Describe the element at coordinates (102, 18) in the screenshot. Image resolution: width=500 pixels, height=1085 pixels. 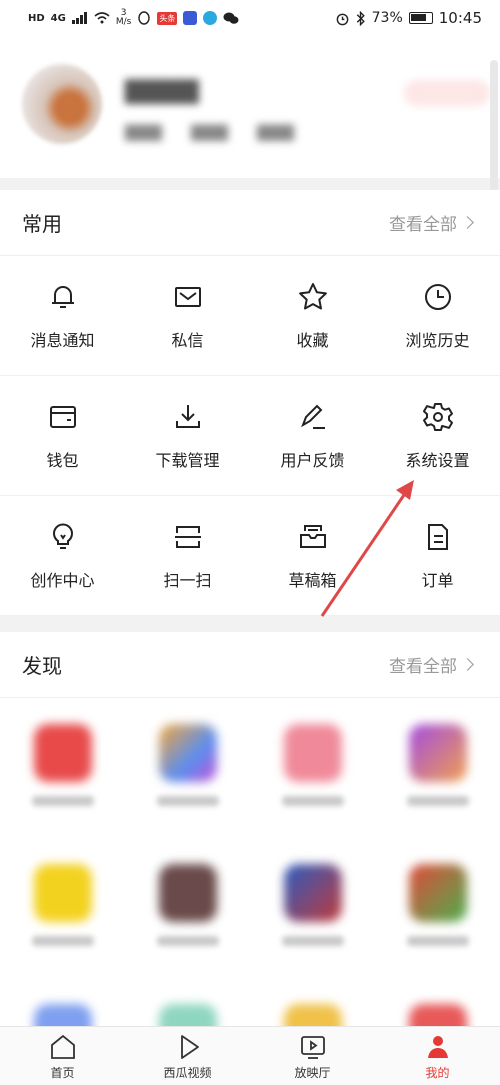
I see `wifi-icon` at that location.